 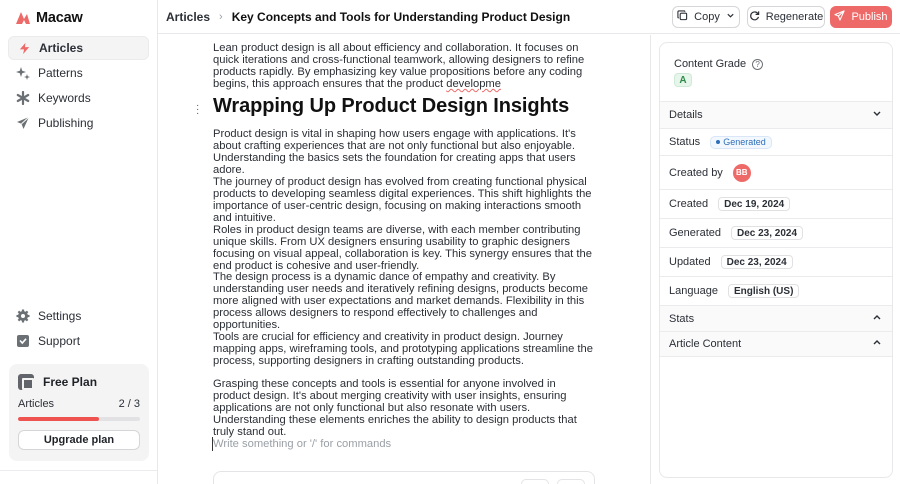 I want to click on copy-label: Copy, so click(x=707, y=17).